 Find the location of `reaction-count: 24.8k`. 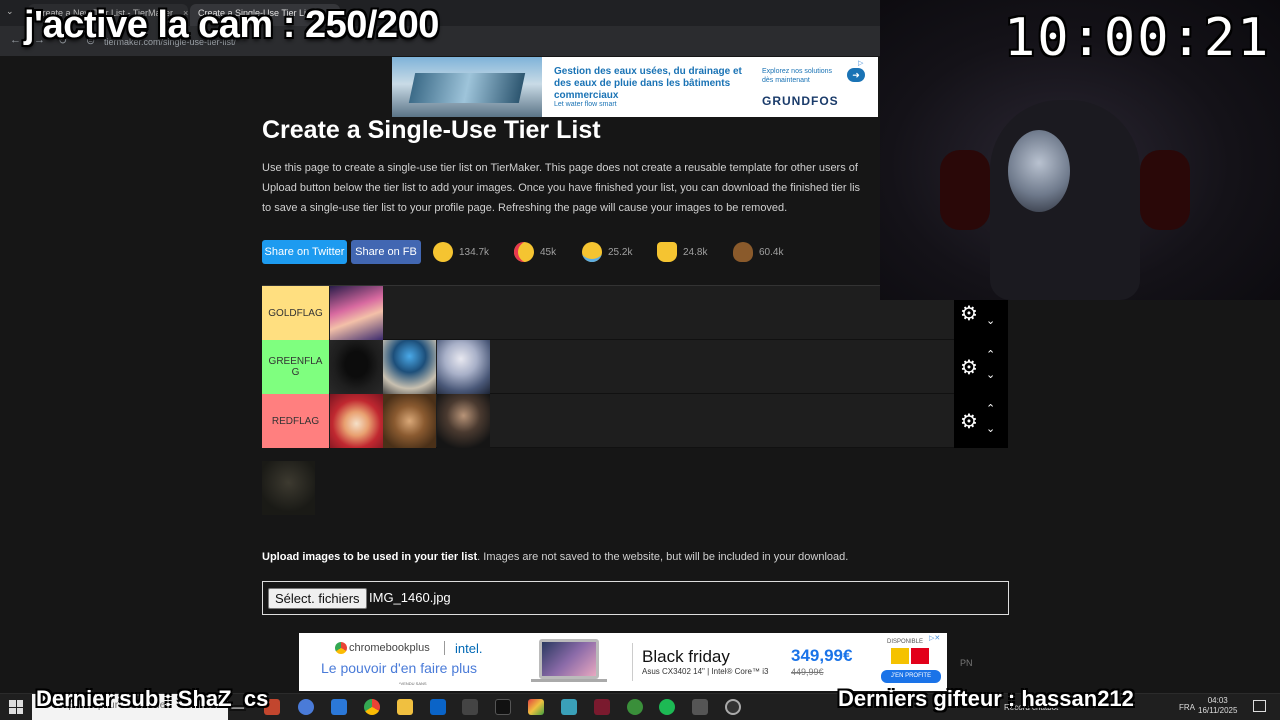

reaction-count: 24.8k is located at coordinates (695, 252).